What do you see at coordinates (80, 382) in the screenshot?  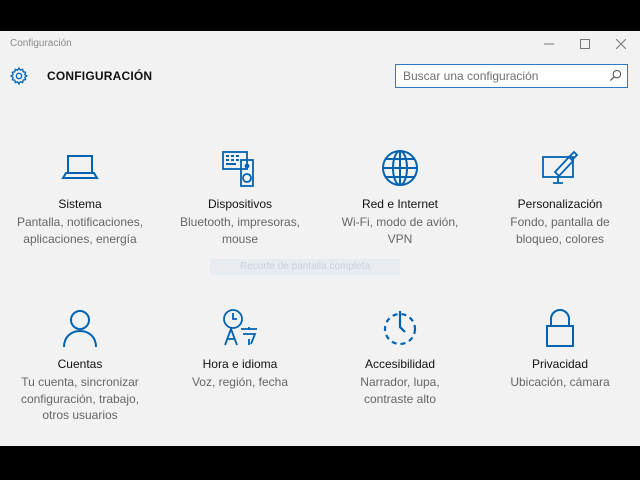 I see `desc-line: Tu cuenta, sincronizar` at bounding box center [80, 382].